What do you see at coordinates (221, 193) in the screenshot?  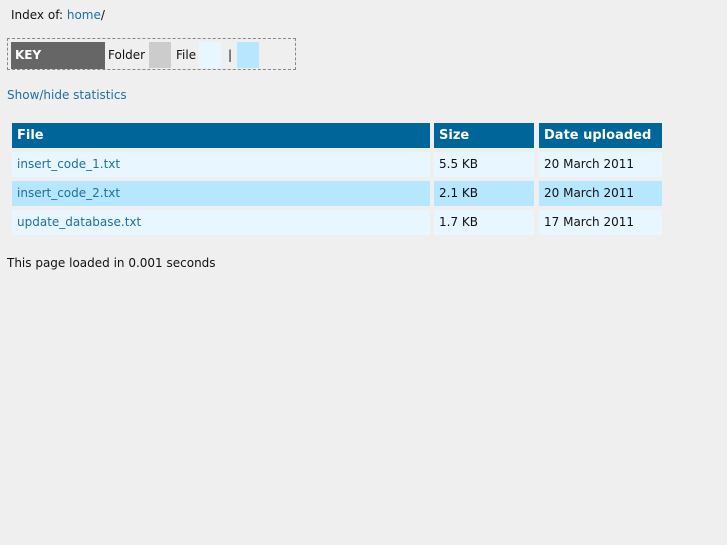 I see `table-row-file-cell: insert_code_2.txt` at bounding box center [221, 193].